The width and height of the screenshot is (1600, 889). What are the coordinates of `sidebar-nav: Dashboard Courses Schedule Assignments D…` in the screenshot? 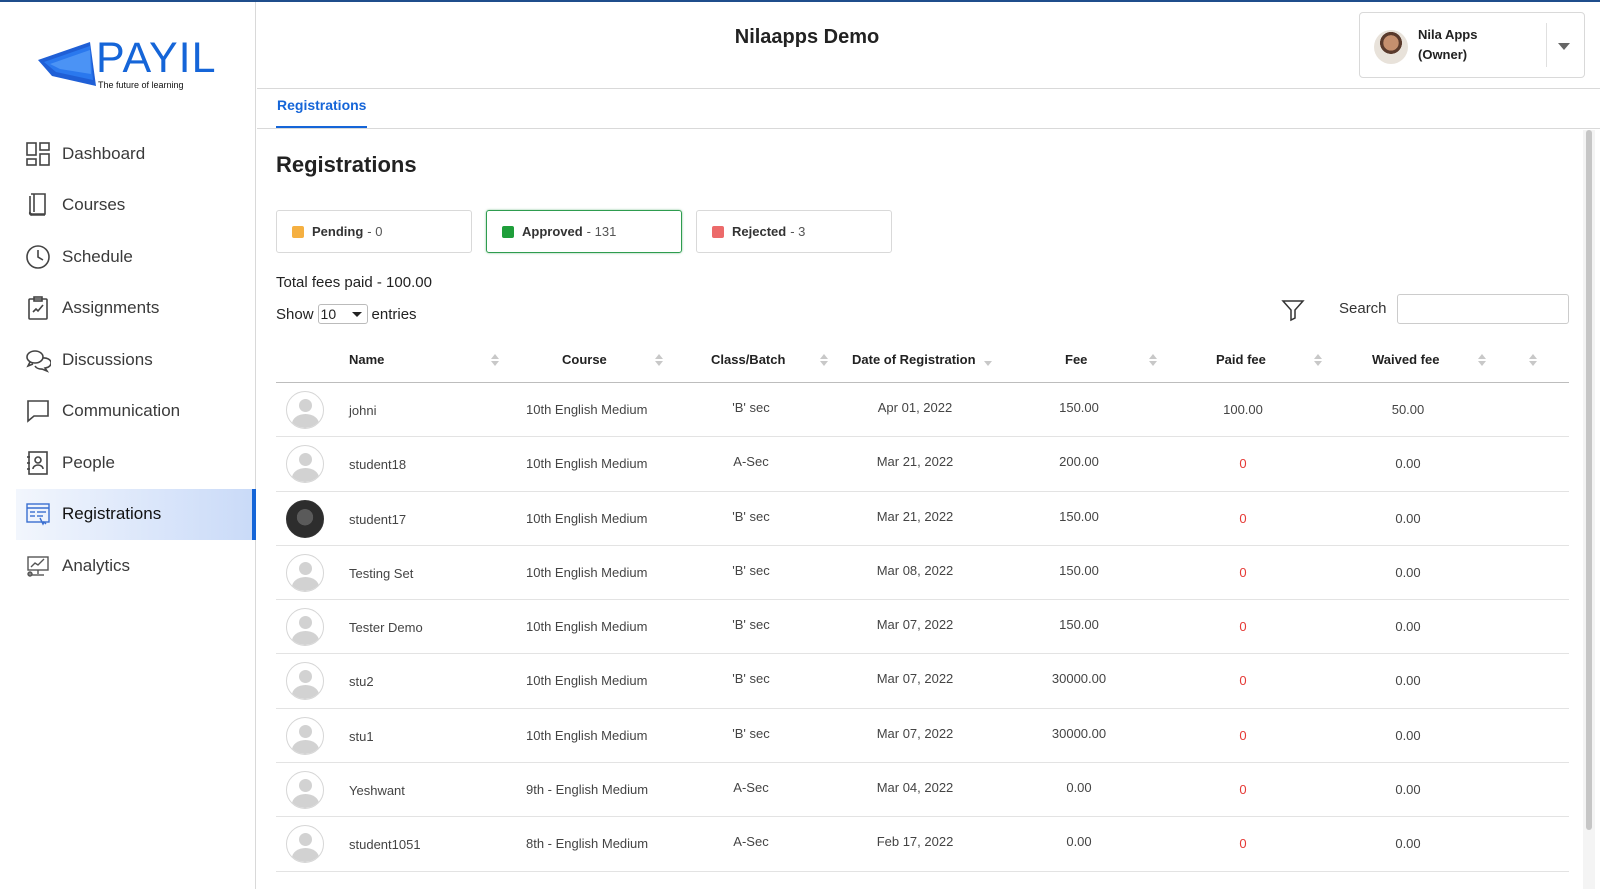 It's located at (128, 360).